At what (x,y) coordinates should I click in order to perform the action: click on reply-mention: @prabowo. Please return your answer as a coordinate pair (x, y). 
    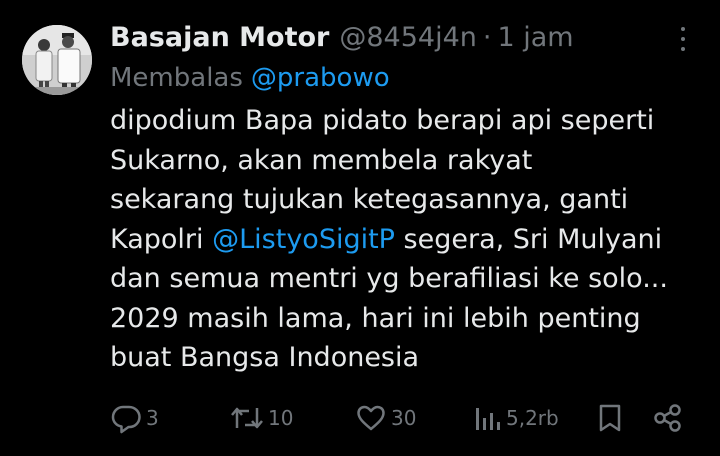
    Looking at the image, I should click on (320, 78).